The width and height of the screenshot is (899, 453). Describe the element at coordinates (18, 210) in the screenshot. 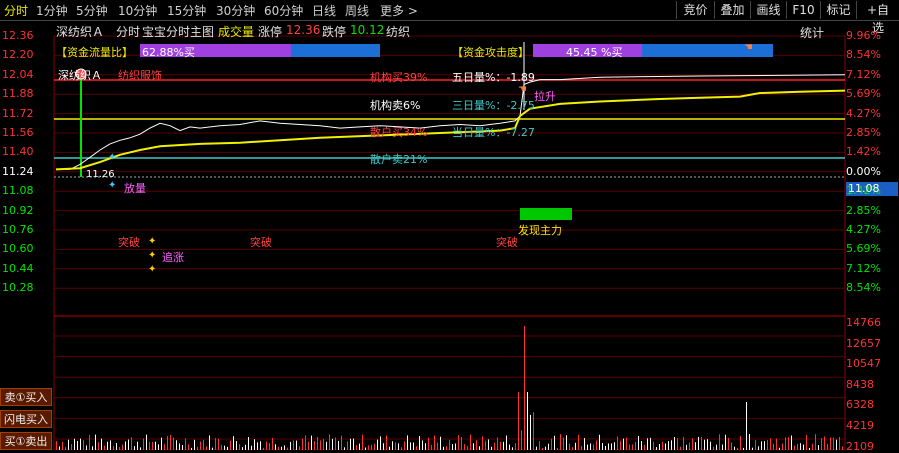

I see `price-tick-label: 10.92` at that location.